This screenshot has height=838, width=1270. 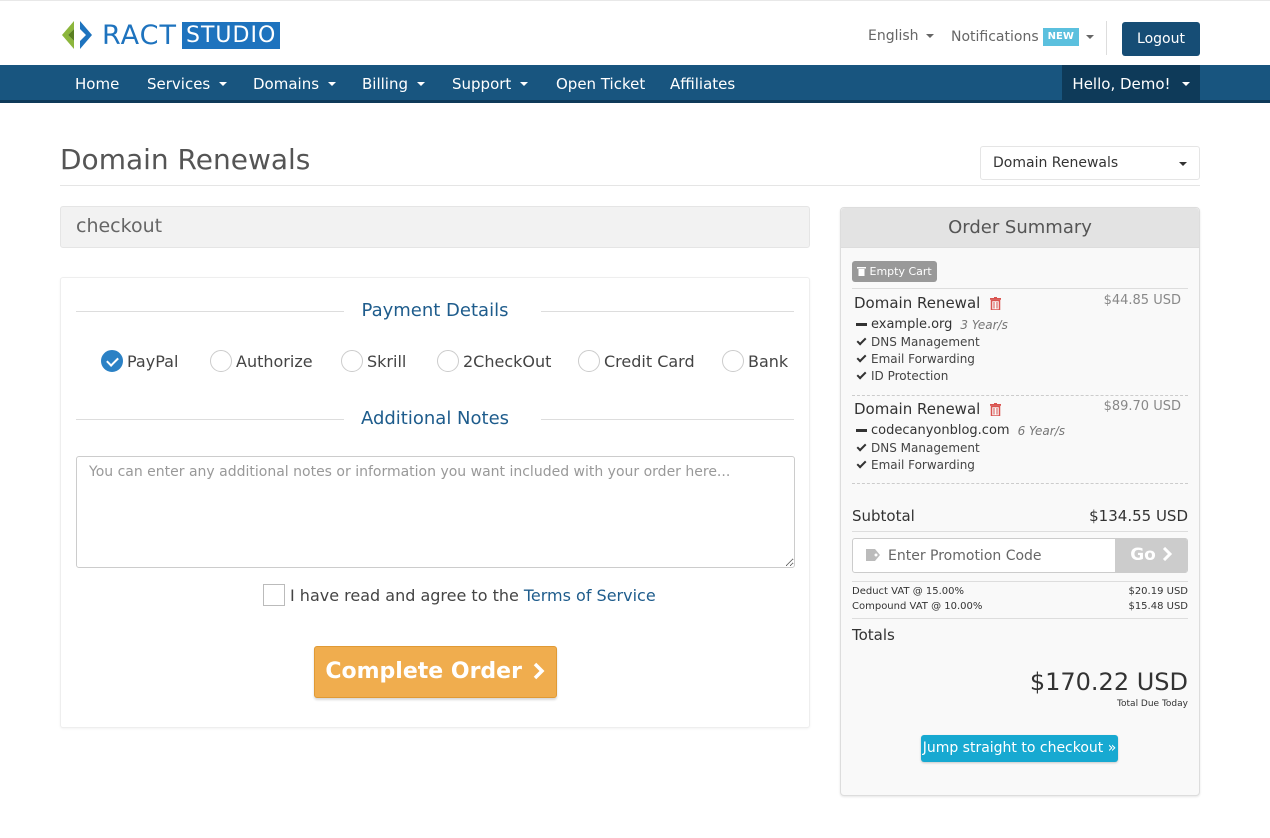 I want to click on payment-option-paypal: PayPal, so click(x=139, y=361).